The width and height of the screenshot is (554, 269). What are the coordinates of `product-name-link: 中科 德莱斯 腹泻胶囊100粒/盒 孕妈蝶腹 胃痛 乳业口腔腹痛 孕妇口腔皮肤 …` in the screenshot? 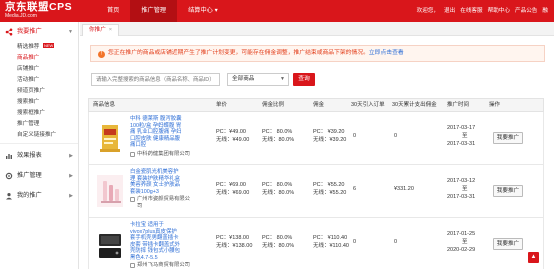 It's located at (156, 132).